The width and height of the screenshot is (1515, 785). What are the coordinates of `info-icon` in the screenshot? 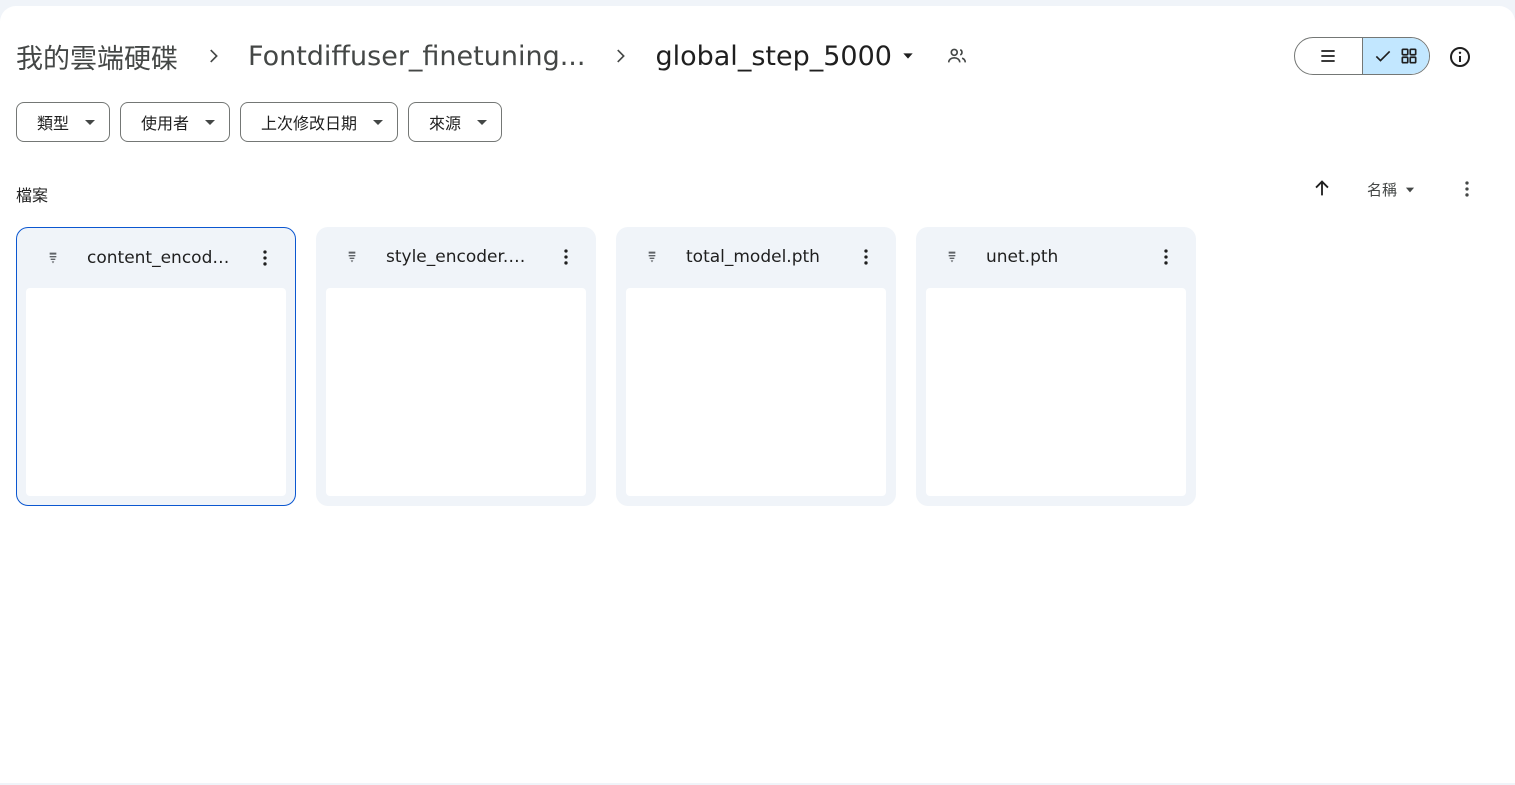 It's located at (1460, 57).